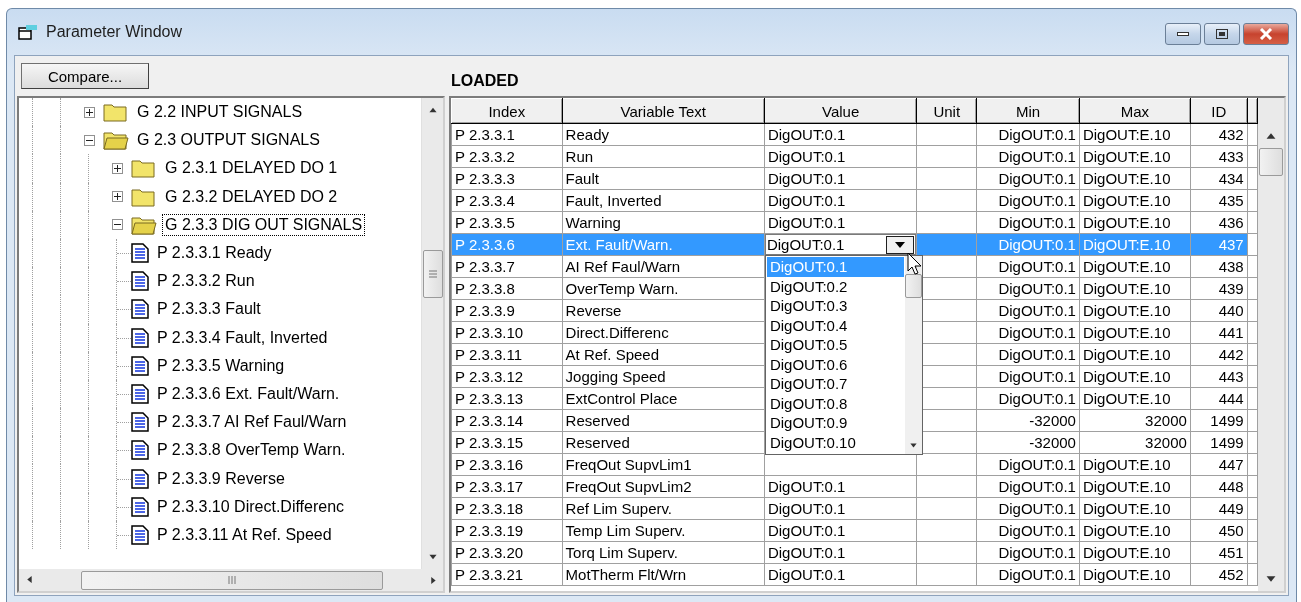 The image size is (1301, 602). What do you see at coordinates (1219, 376) in the screenshot?
I see `table-cell: 443` at bounding box center [1219, 376].